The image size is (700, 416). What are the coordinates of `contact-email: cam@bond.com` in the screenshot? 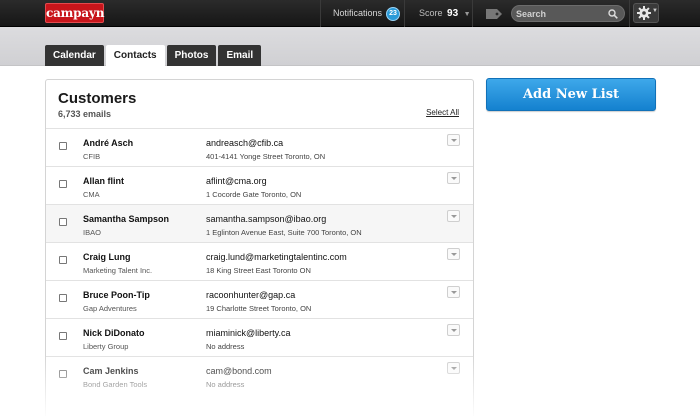 It's located at (239, 371).